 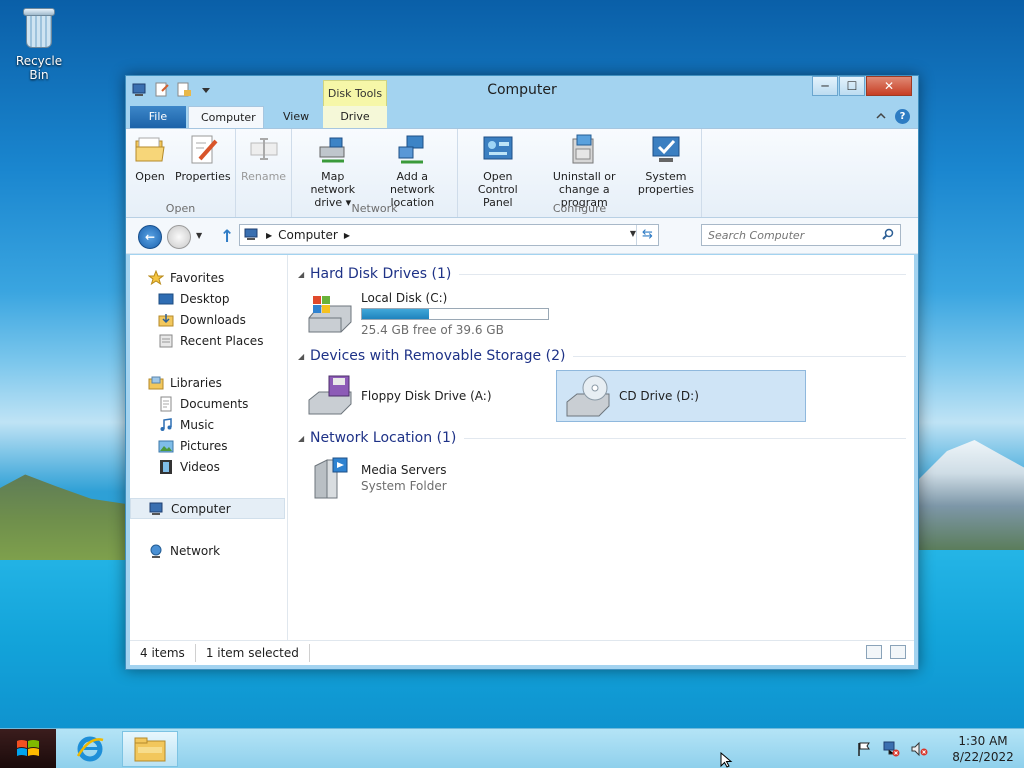 I want to click on desktop-icon-recycle-bin: Recycle Bin, so click(x=39, y=44).